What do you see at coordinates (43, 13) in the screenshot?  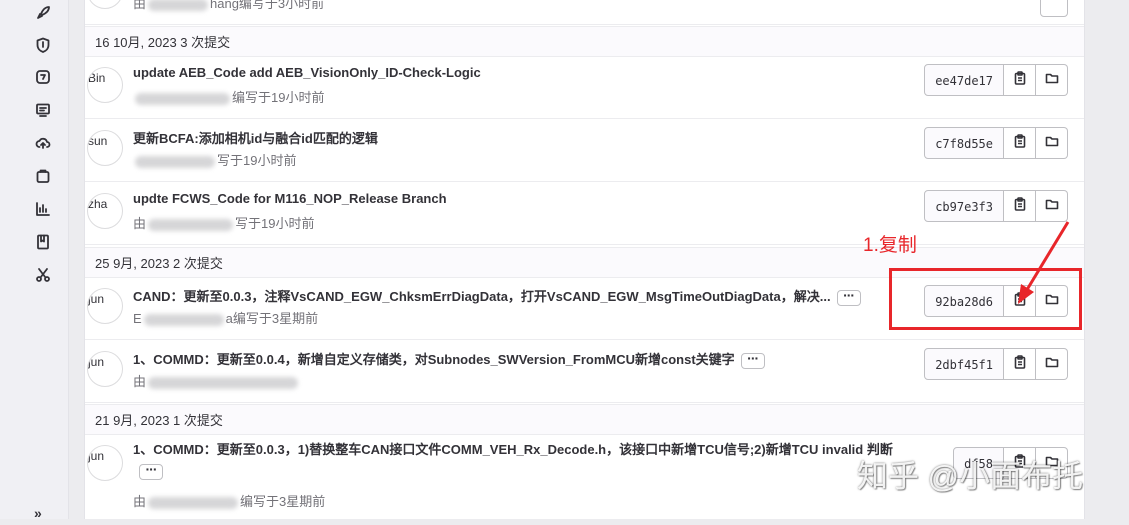 I see `rocket-icon` at bounding box center [43, 13].